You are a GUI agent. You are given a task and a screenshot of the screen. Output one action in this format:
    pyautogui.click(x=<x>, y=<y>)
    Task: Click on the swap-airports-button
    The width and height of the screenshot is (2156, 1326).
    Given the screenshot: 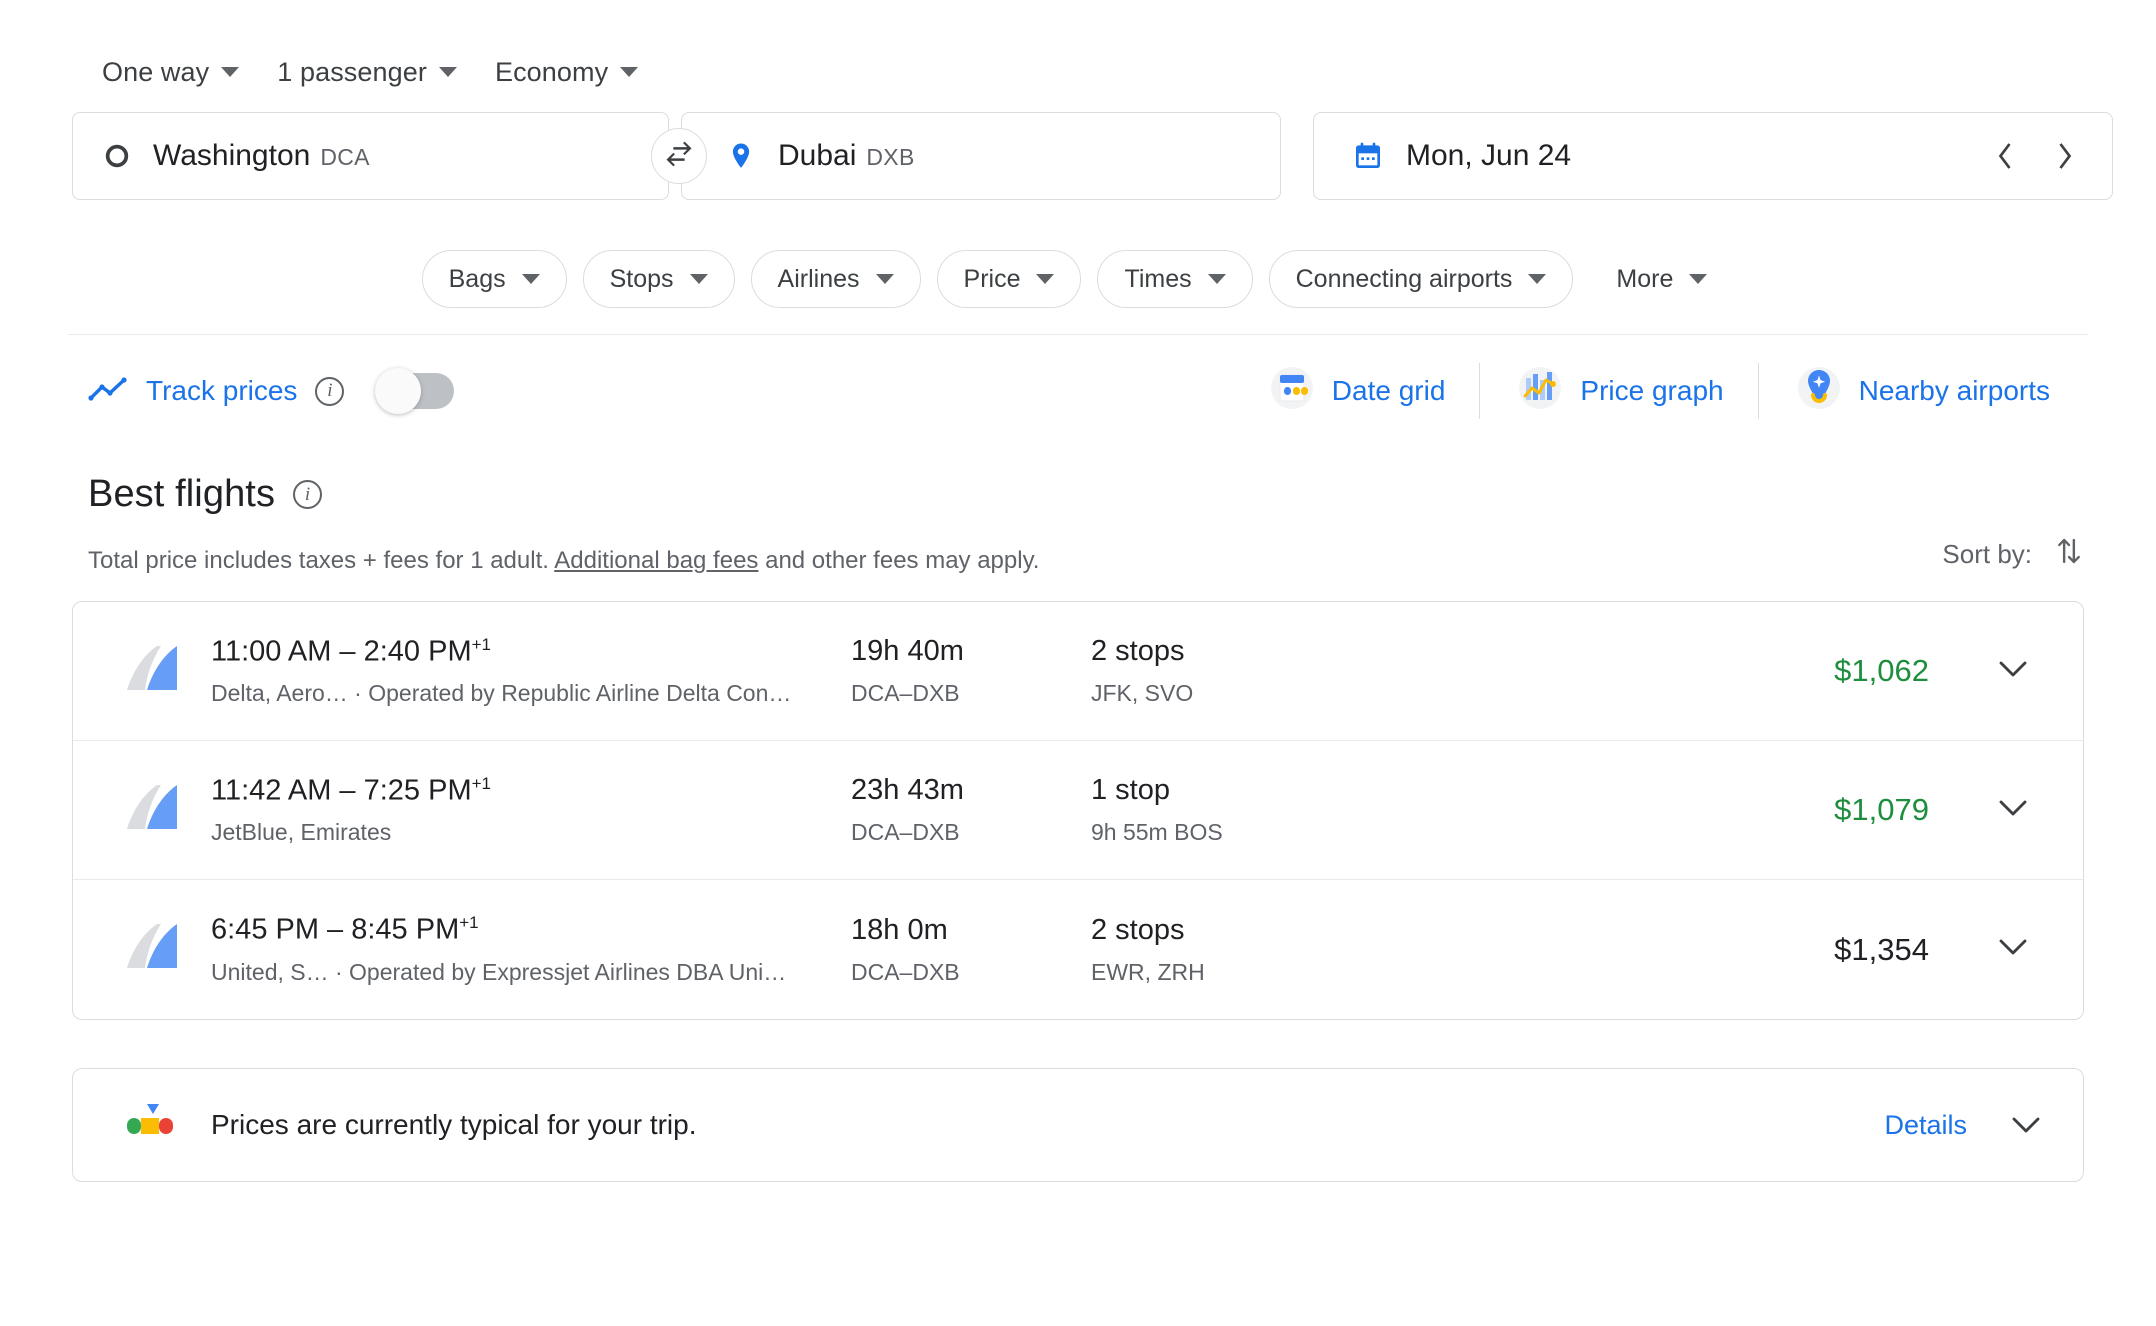 What is the action you would take?
    pyautogui.click(x=679, y=156)
    